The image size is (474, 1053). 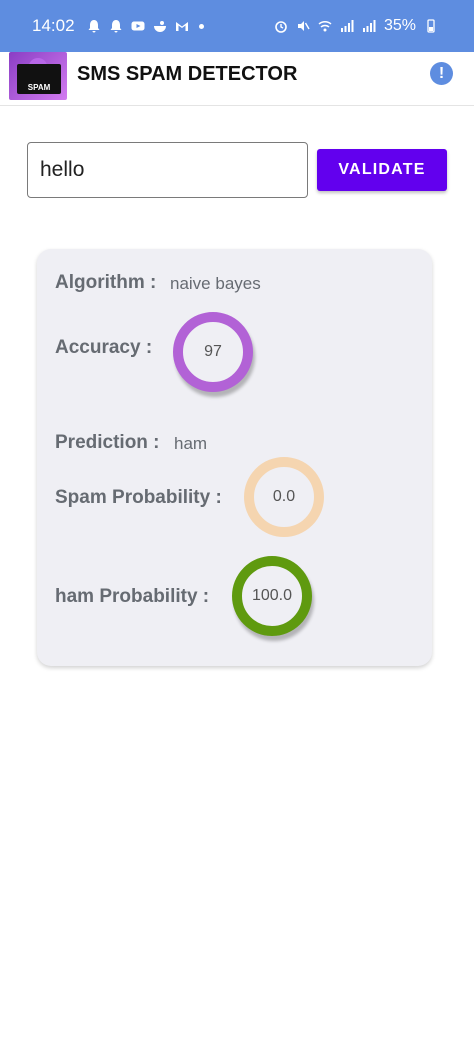 What do you see at coordinates (201, 26) in the screenshot?
I see `more-notifications-dot` at bounding box center [201, 26].